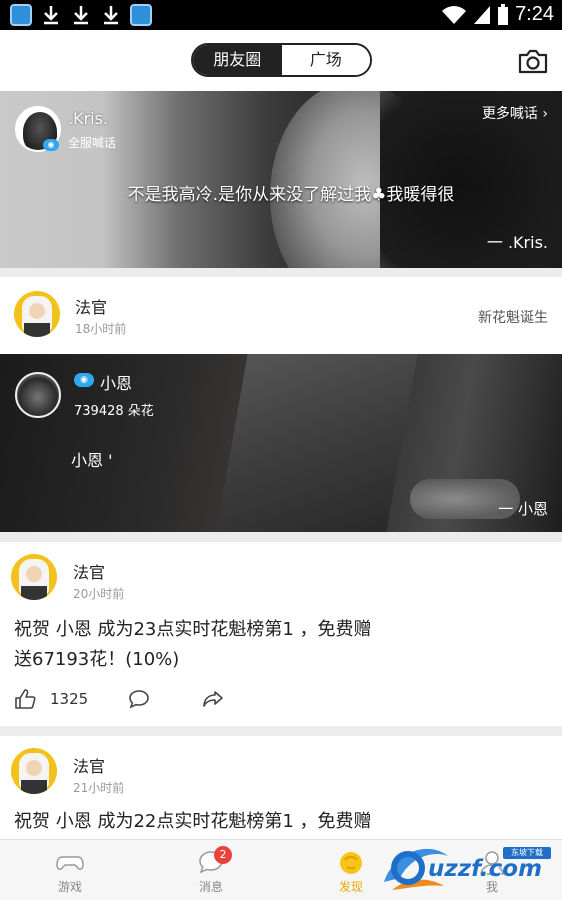  What do you see at coordinates (534, 14) in the screenshot?
I see `clock: 7:24` at bounding box center [534, 14].